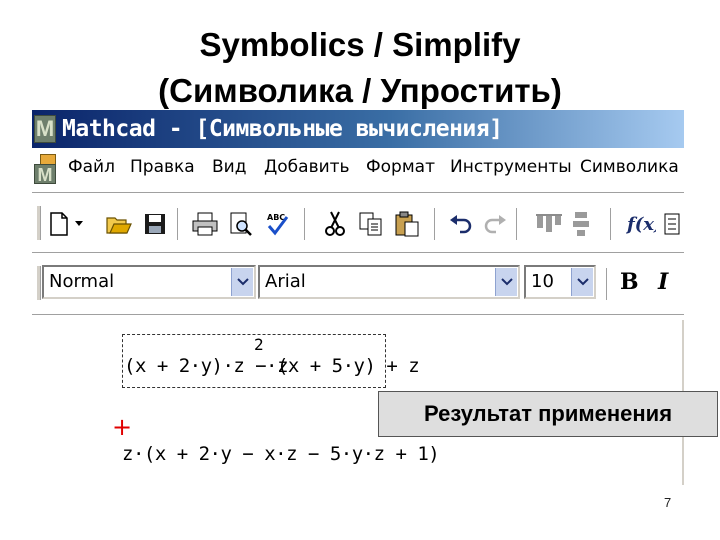  Describe the element at coordinates (629, 167) in the screenshot. I see `menu-symbolics: Символика` at that location.